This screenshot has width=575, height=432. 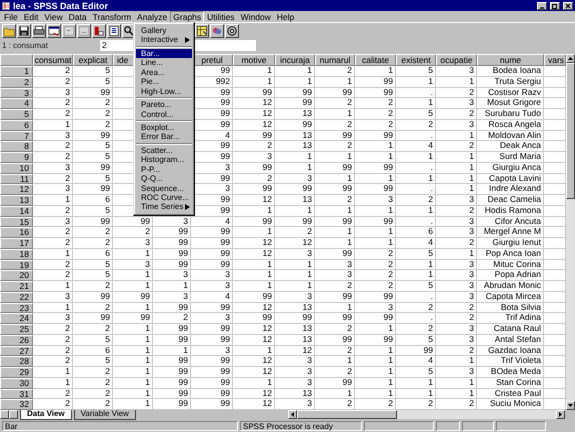 What do you see at coordinates (510, 308) in the screenshot?
I see `table-cell: Bota Silvia` at bounding box center [510, 308].